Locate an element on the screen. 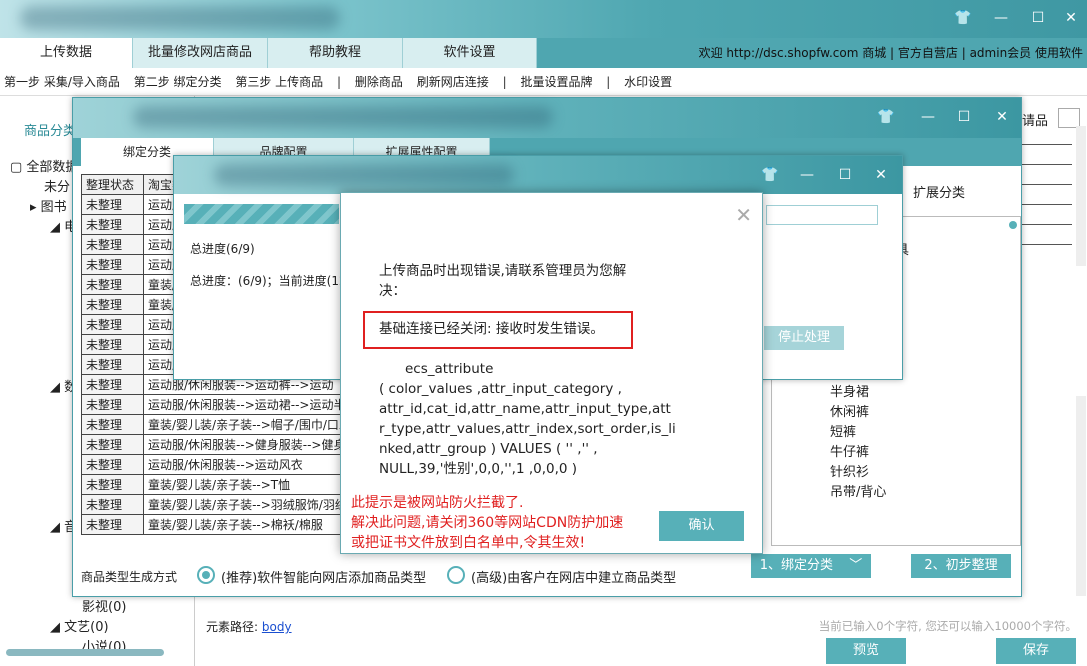 The width and height of the screenshot is (1087, 666). table-row: 未整理 童装/婴儿装/亲子装-->棉袄/棉服 is located at coordinates (212, 524).